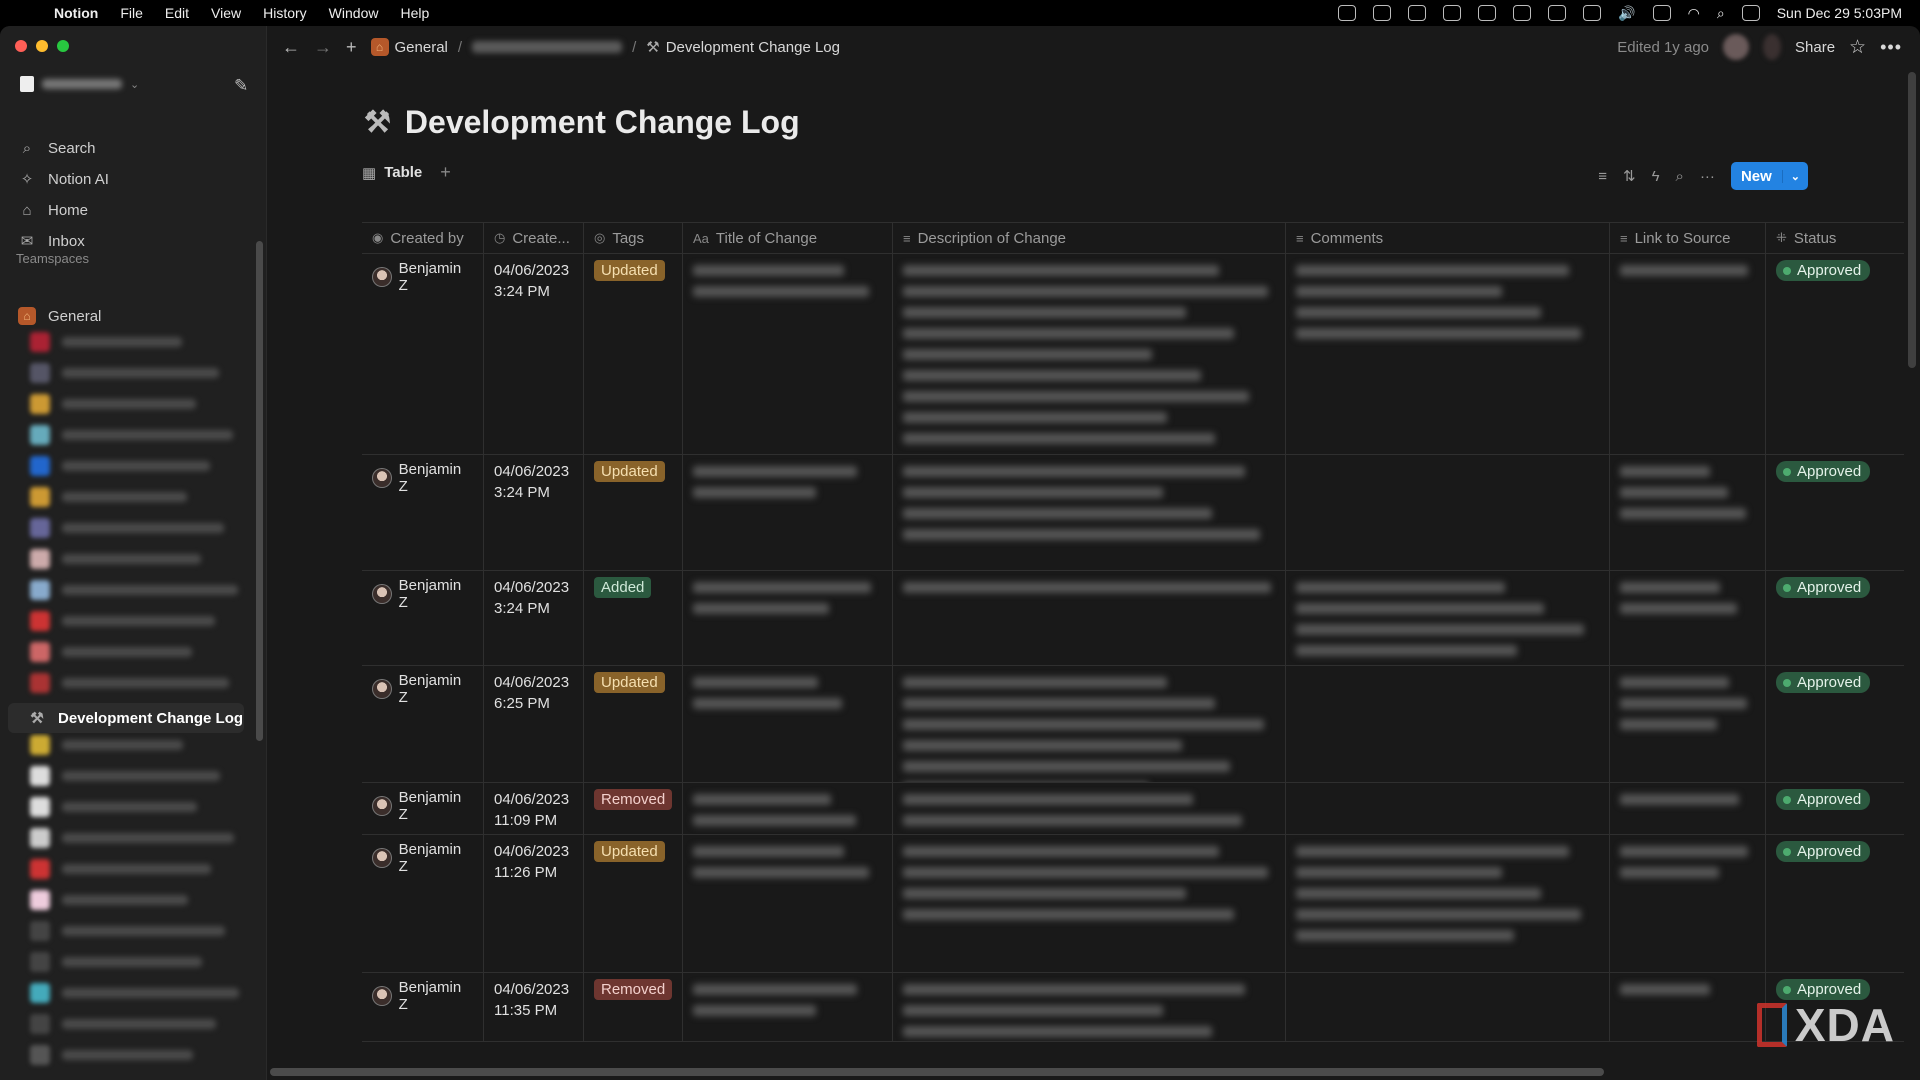 The width and height of the screenshot is (1920, 1080). Describe the element at coordinates (126, 148) in the screenshot. I see `sidebar-item-search: ⌕ Search` at that location.